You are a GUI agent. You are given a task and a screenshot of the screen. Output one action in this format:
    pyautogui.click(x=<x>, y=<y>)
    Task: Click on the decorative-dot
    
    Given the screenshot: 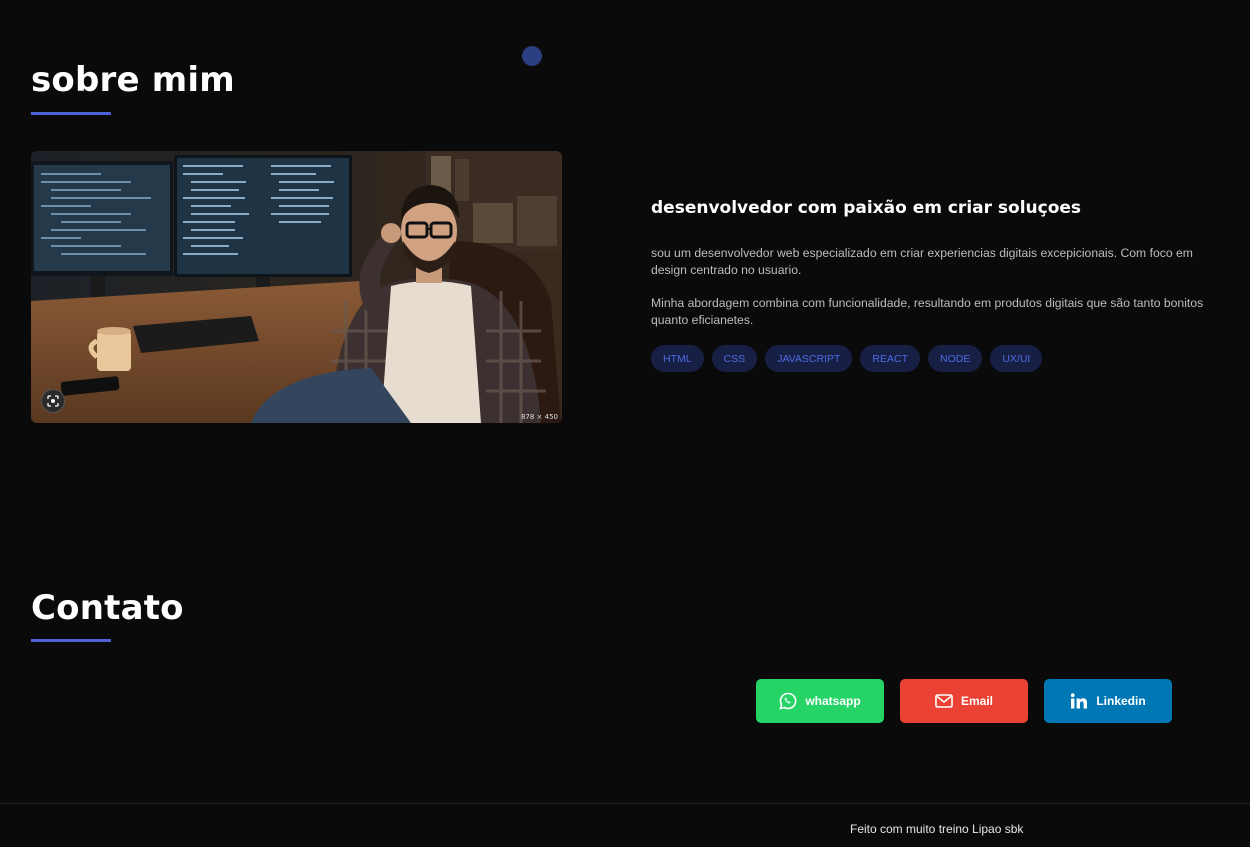 What is the action you would take?
    pyautogui.click(x=532, y=56)
    